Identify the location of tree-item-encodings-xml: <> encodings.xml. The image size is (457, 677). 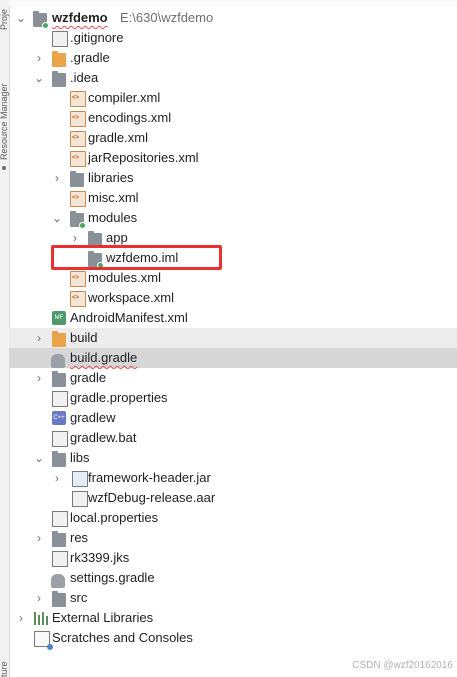
(233, 118).